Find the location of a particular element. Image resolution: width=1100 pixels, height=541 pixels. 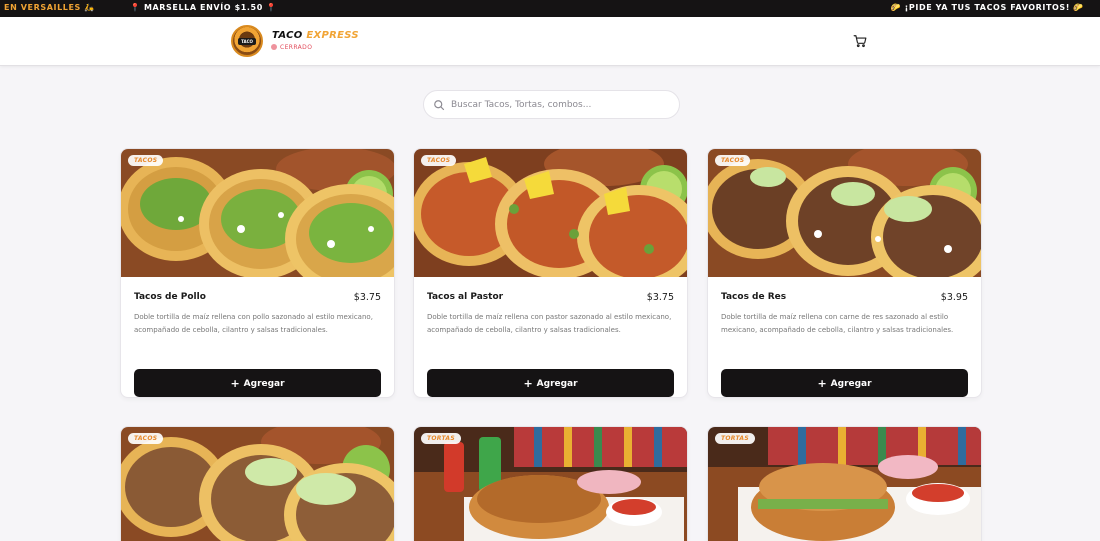

store-status: CERRADO is located at coordinates (291, 47).